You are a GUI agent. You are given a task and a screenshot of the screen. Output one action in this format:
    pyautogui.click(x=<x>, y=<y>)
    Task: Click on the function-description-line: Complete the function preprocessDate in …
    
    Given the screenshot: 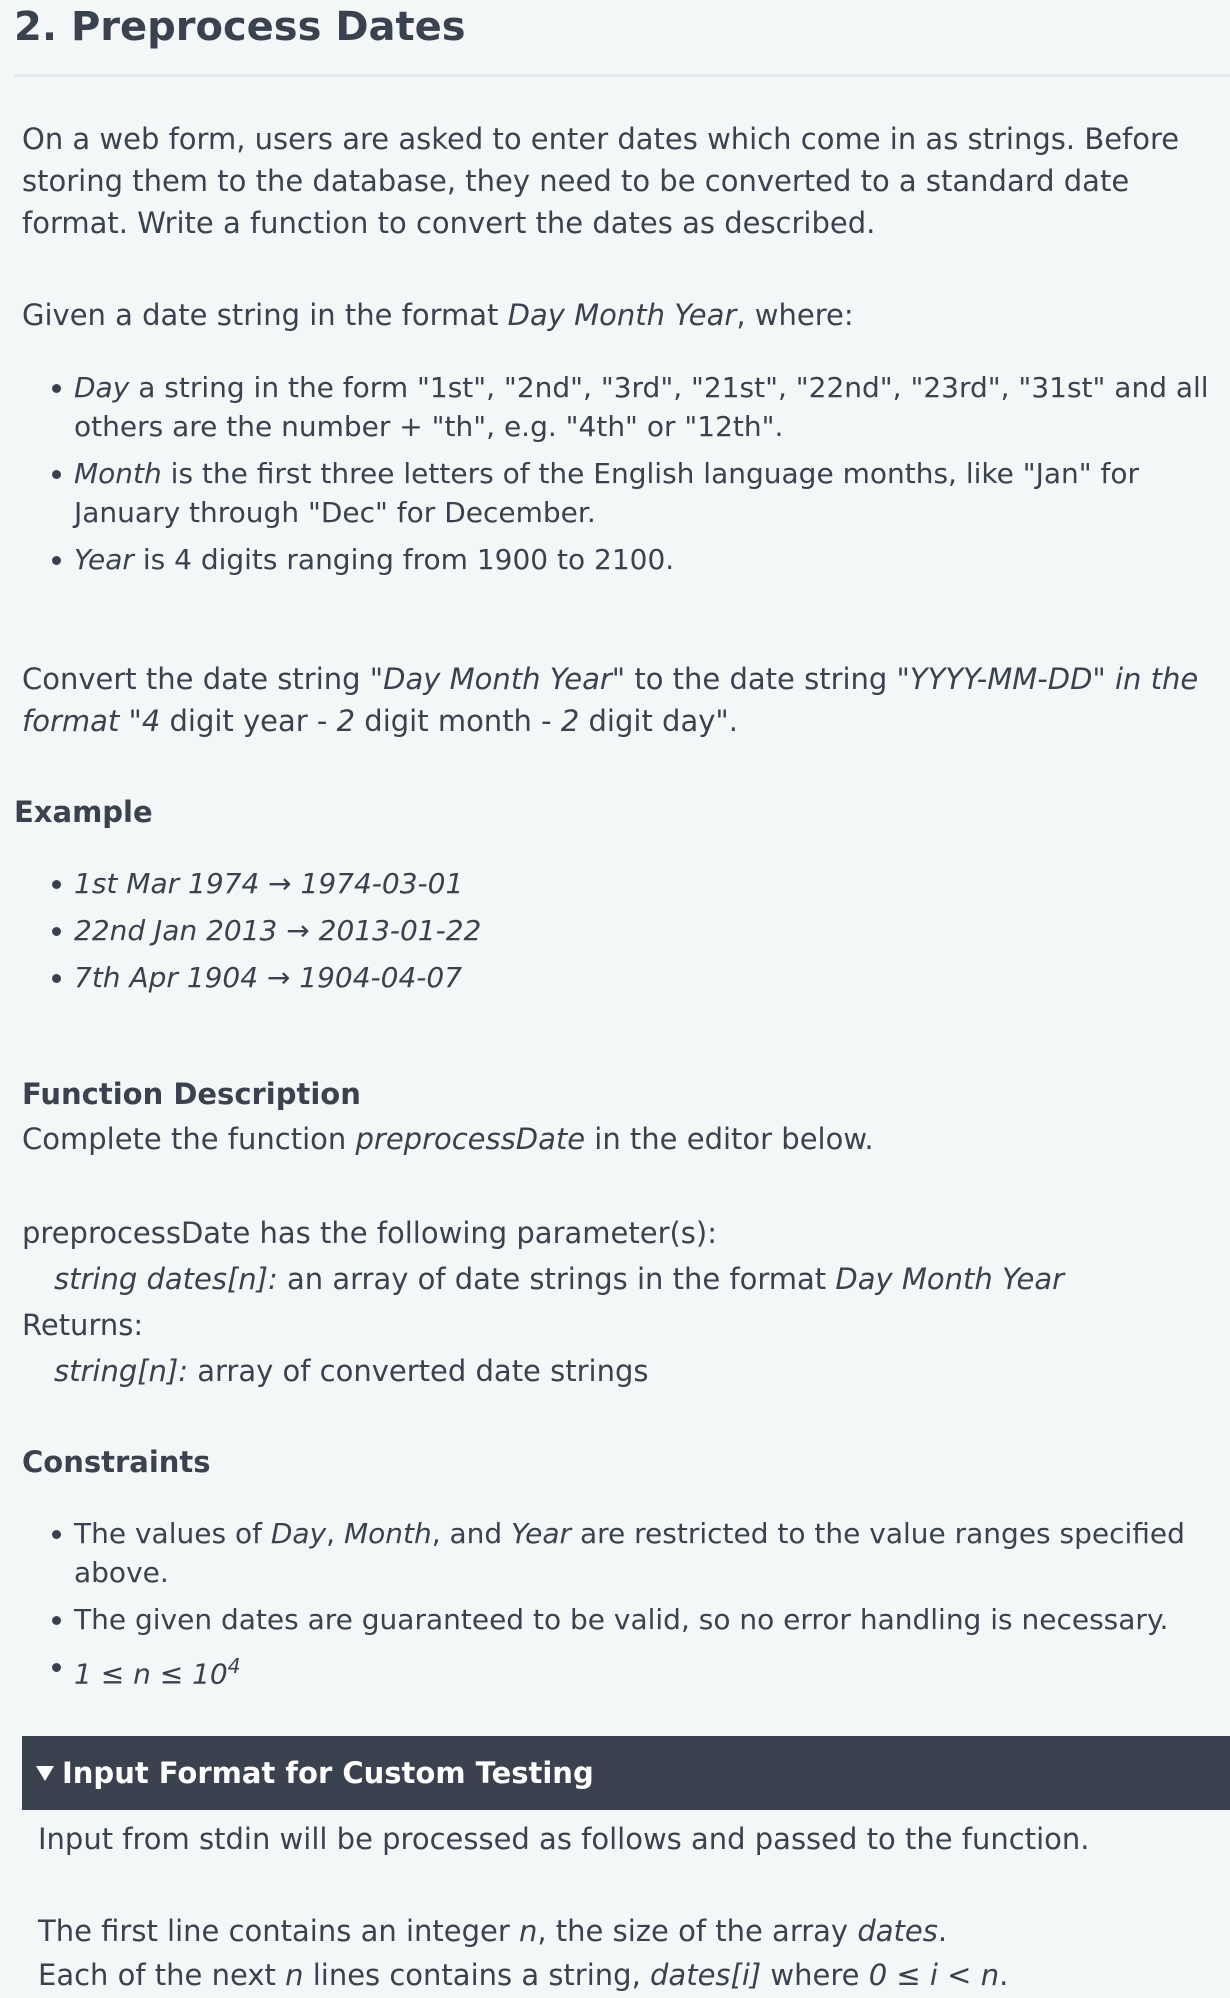 What is the action you would take?
    pyautogui.click(x=448, y=1139)
    